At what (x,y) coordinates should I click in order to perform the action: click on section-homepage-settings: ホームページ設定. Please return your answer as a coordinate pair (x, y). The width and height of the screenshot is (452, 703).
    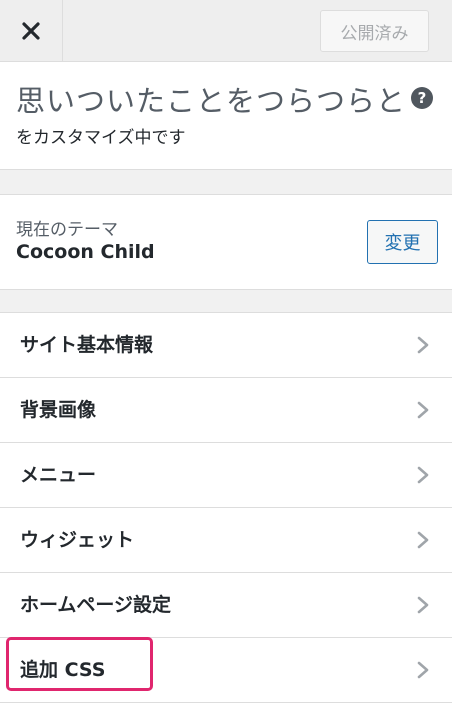
    Looking at the image, I should click on (226, 605).